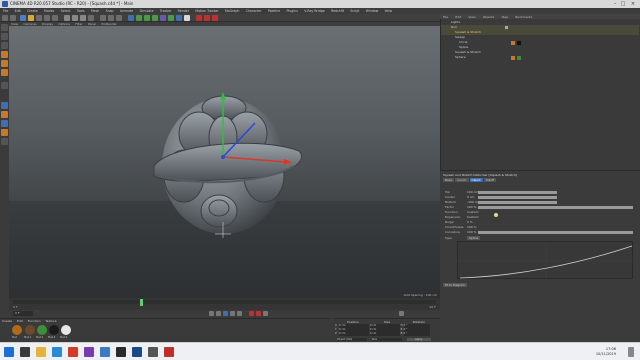 The image size is (640, 360). What do you see at coordinates (504, 17) in the screenshot?
I see `om-menu-tags: Tags` at bounding box center [504, 17].